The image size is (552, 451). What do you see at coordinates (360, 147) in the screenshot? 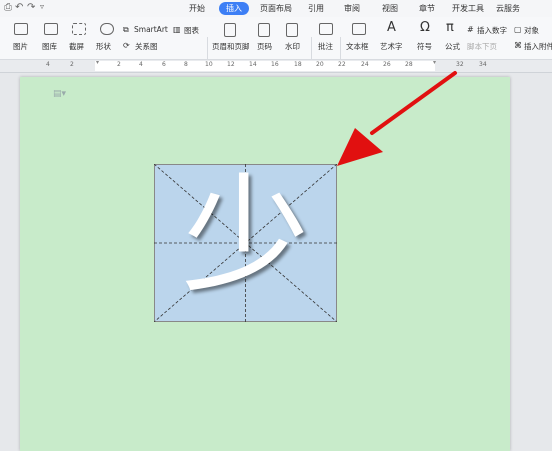
I see `arrow-head` at bounding box center [360, 147].